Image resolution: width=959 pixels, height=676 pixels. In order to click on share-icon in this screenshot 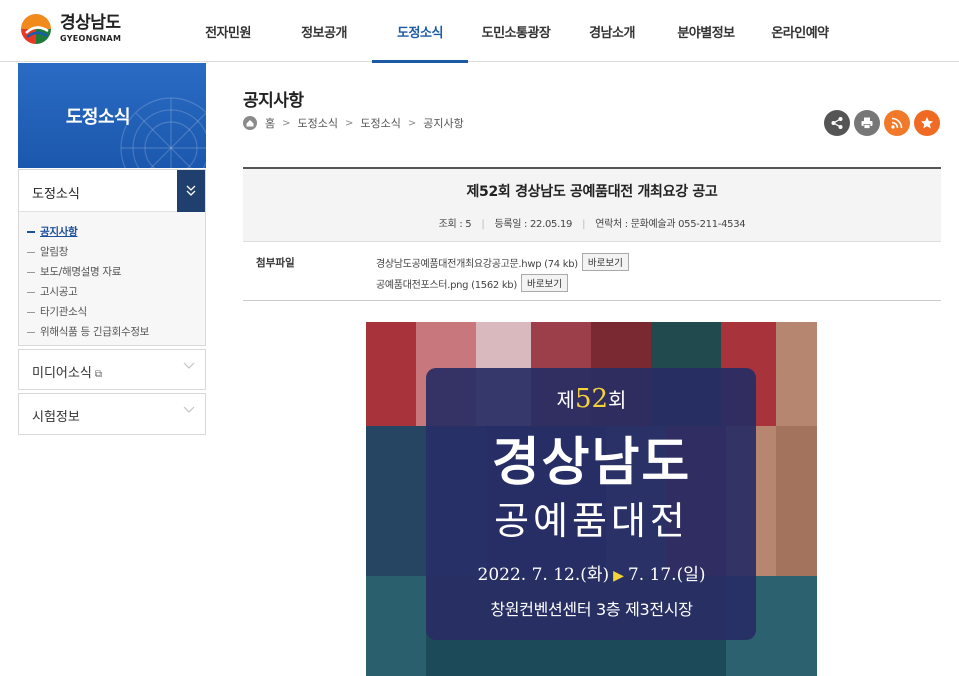, I will do `click(837, 123)`.